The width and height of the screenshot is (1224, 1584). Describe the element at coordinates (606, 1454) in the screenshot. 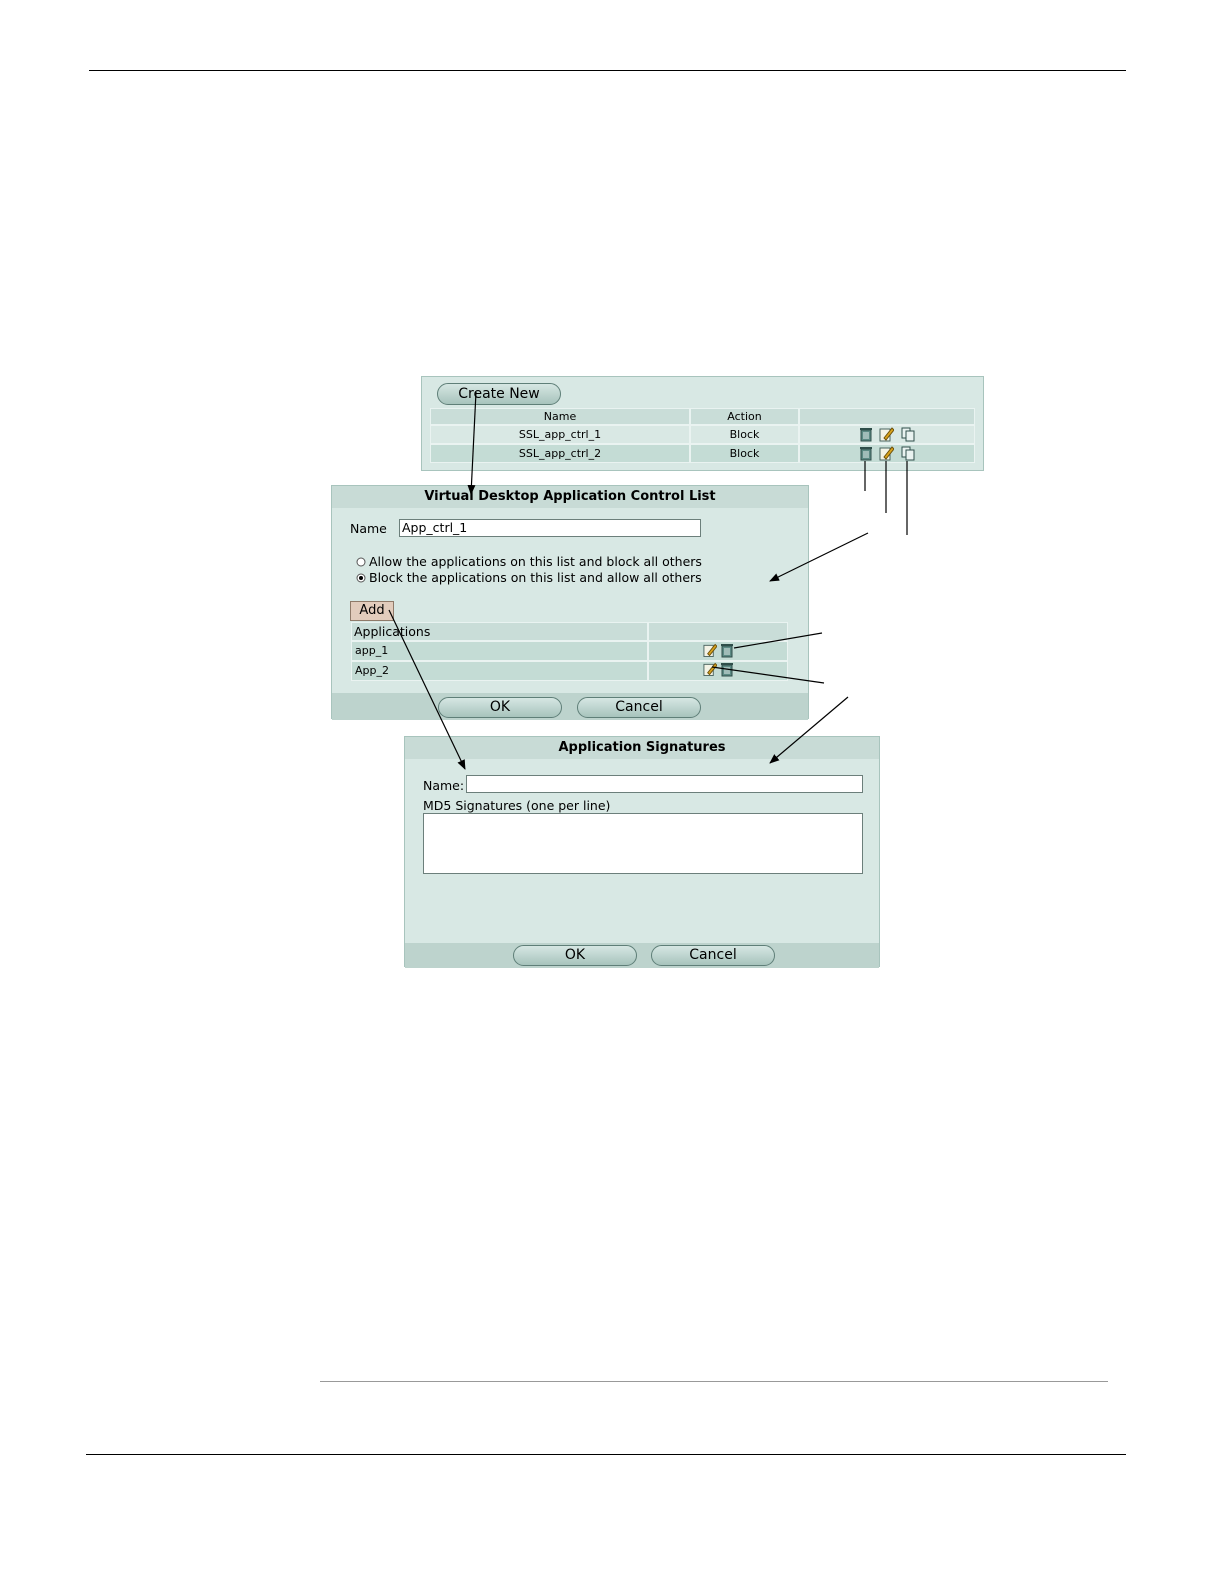

I see `footer-rule-lower` at that location.